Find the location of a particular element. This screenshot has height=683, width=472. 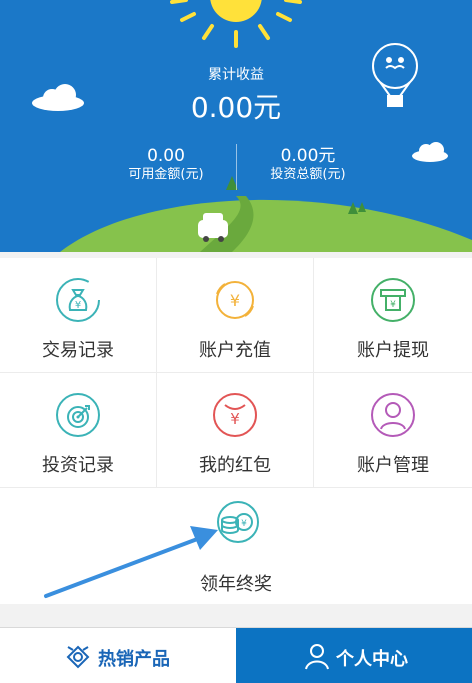

atm-withdraw-icon: ¥ is located at coordinates (393, 300).